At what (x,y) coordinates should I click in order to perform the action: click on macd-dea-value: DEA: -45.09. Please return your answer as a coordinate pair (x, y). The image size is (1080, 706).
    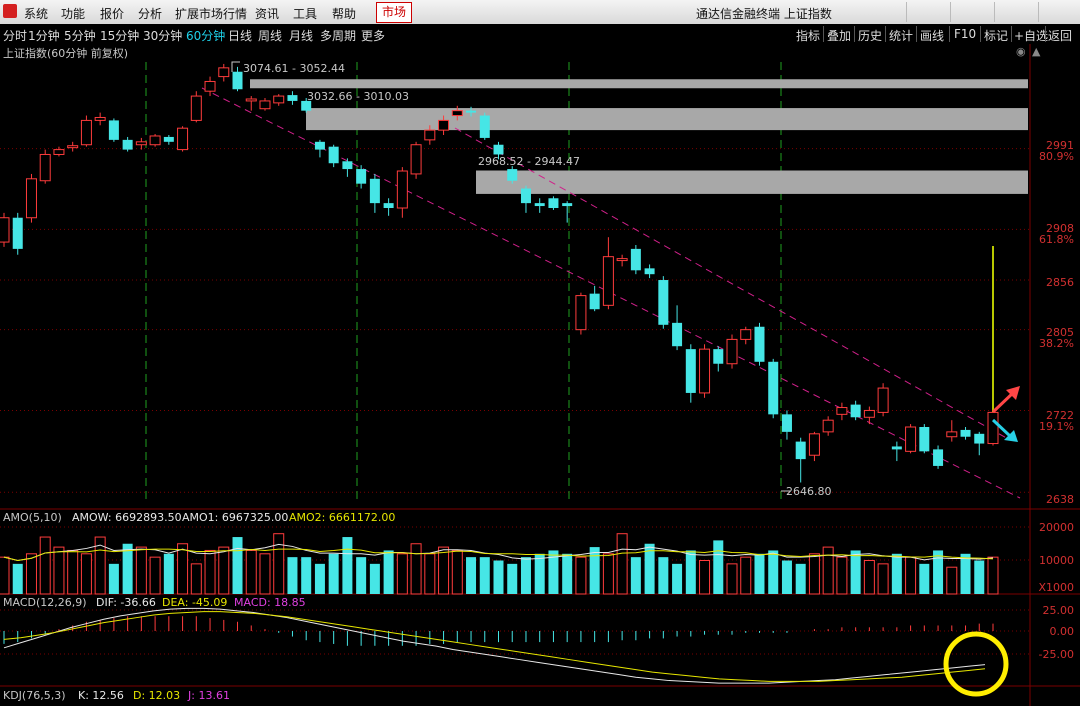
    Looking at the image, I should click on (195, 602).